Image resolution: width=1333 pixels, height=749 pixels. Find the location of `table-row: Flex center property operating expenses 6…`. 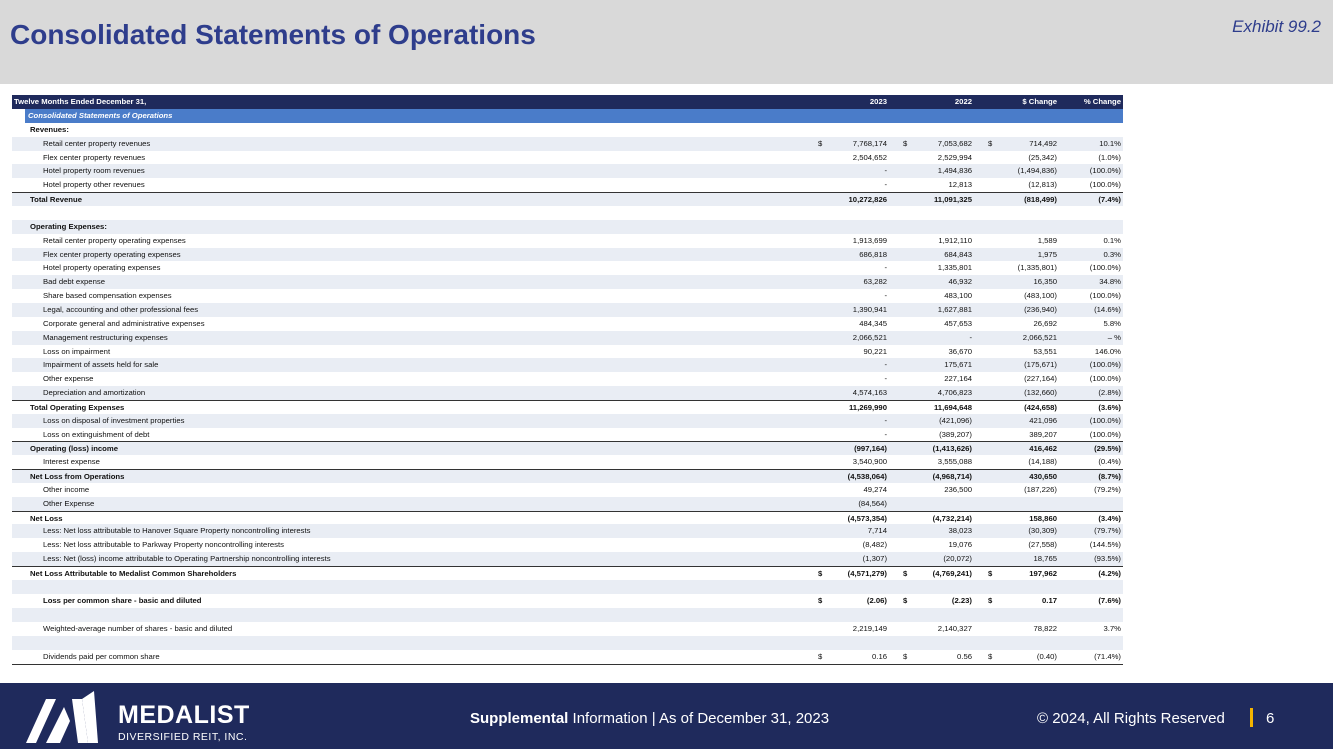

table-row: Flex center property operating expenses 6… is located at coordinates (567, 254).